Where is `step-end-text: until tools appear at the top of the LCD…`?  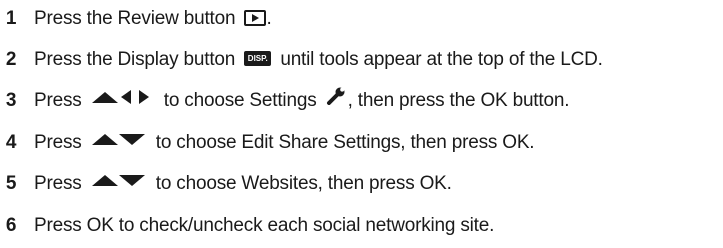 step-end-text: until tools appear at the top of the LCD… is located at coordinates (441, 59).